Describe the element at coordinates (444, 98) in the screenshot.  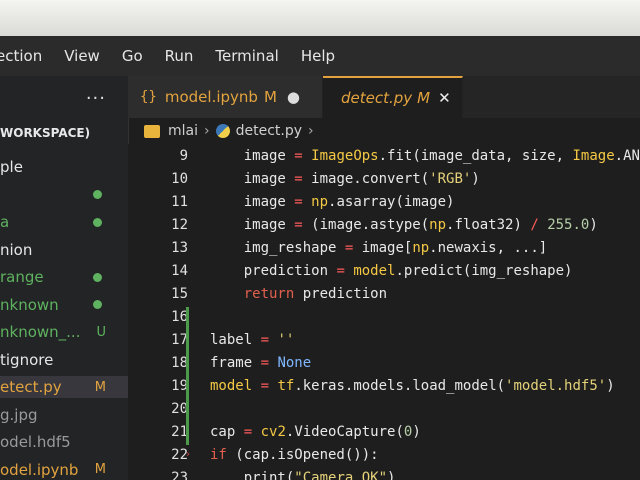
I see `close-icon: ✕` at that location.